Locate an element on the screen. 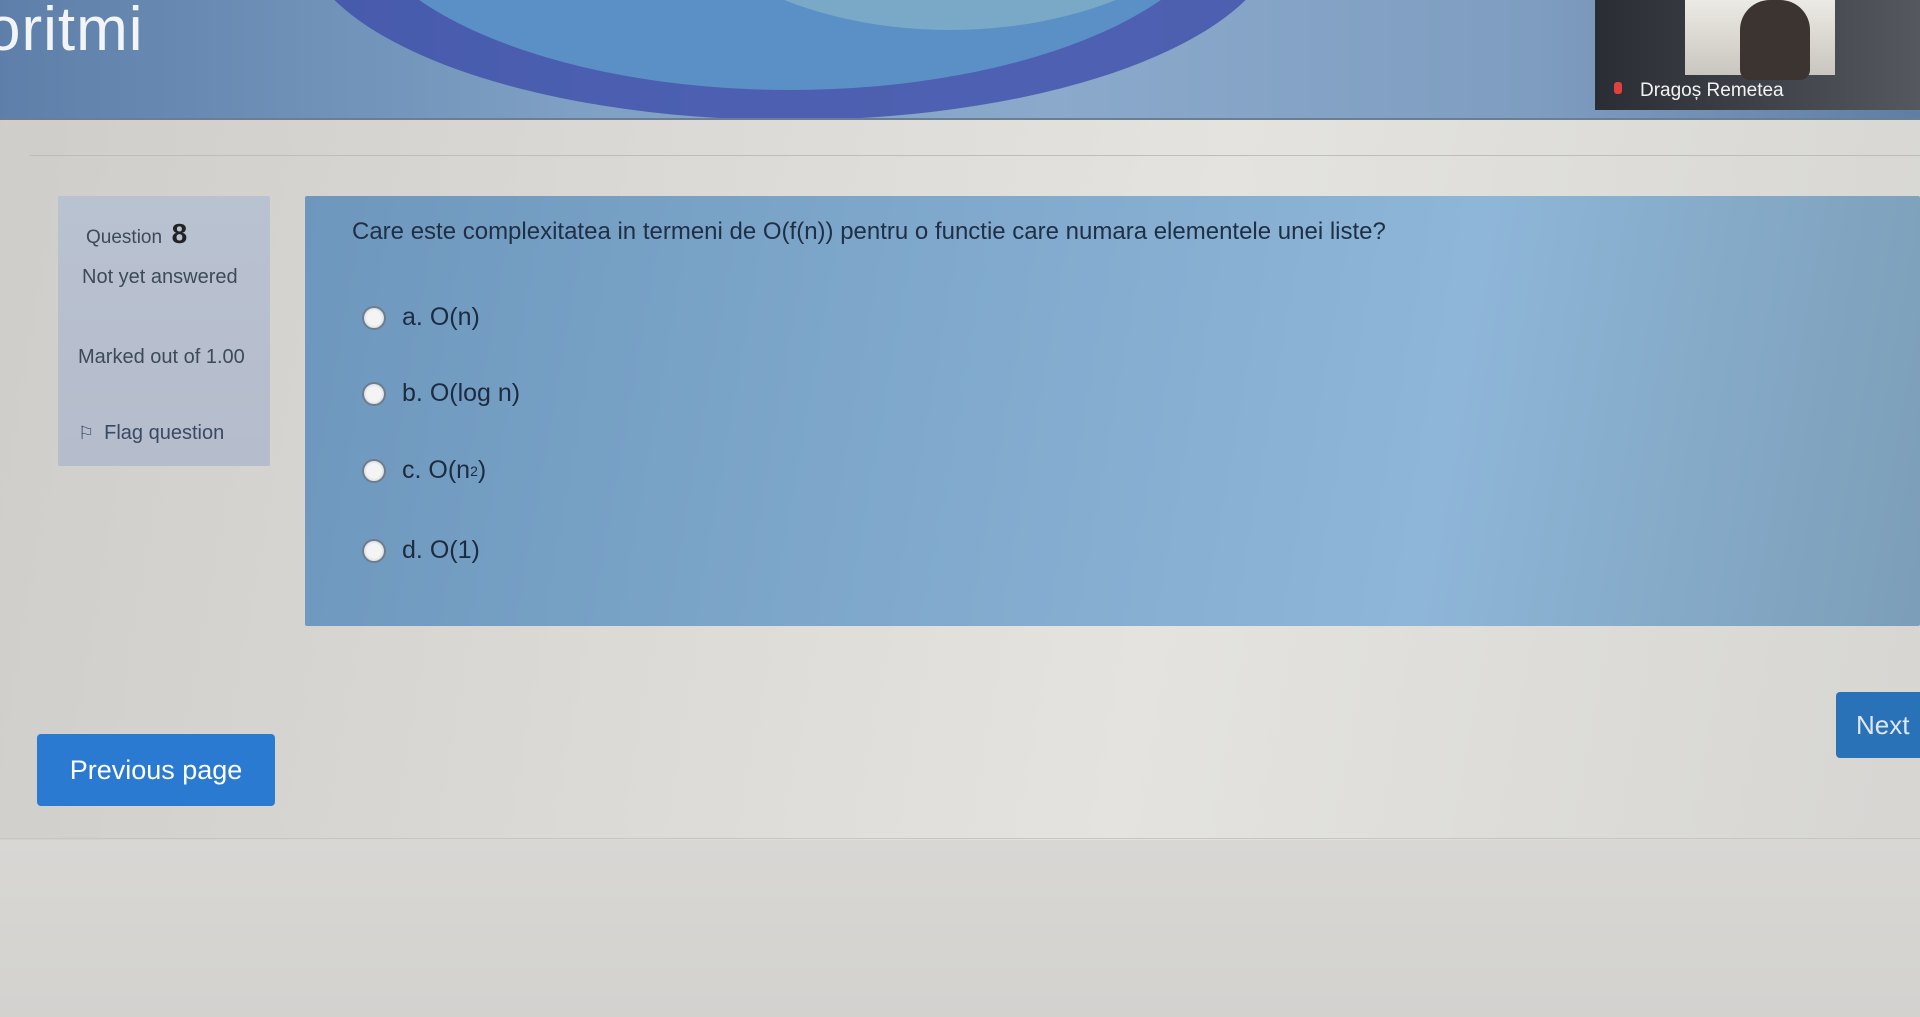 This screenshot has width=1920, height=1017. answer-text: O(log n) is located at coordinates (475, 393).